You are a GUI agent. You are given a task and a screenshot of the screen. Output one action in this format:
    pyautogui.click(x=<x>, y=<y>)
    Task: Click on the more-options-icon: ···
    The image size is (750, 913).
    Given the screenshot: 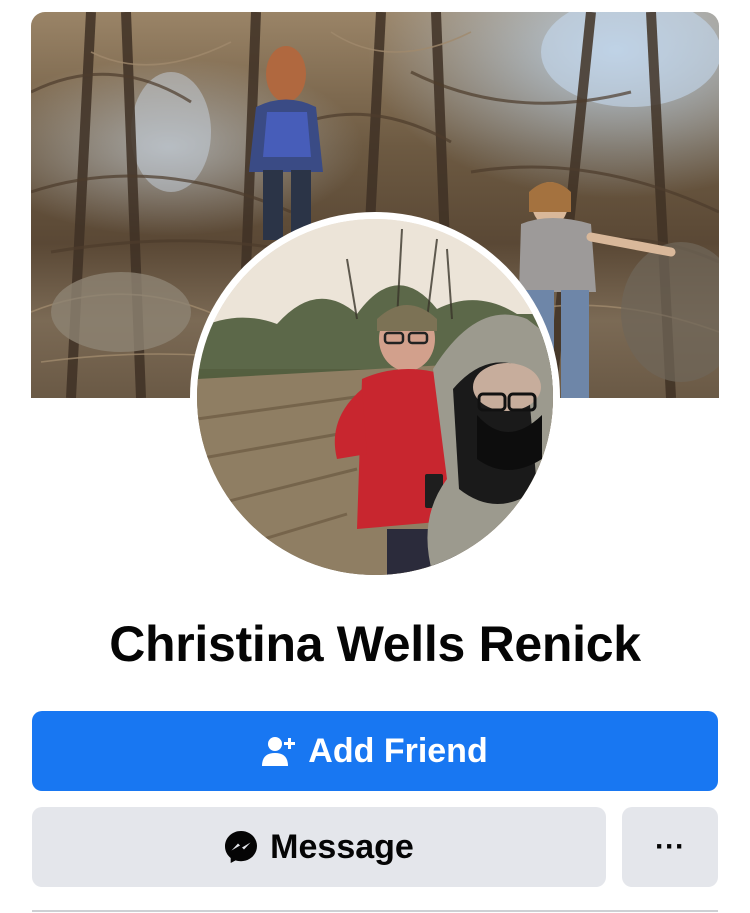 What is the action you would take?
    pyautogui.click(x=670, y=846)
    